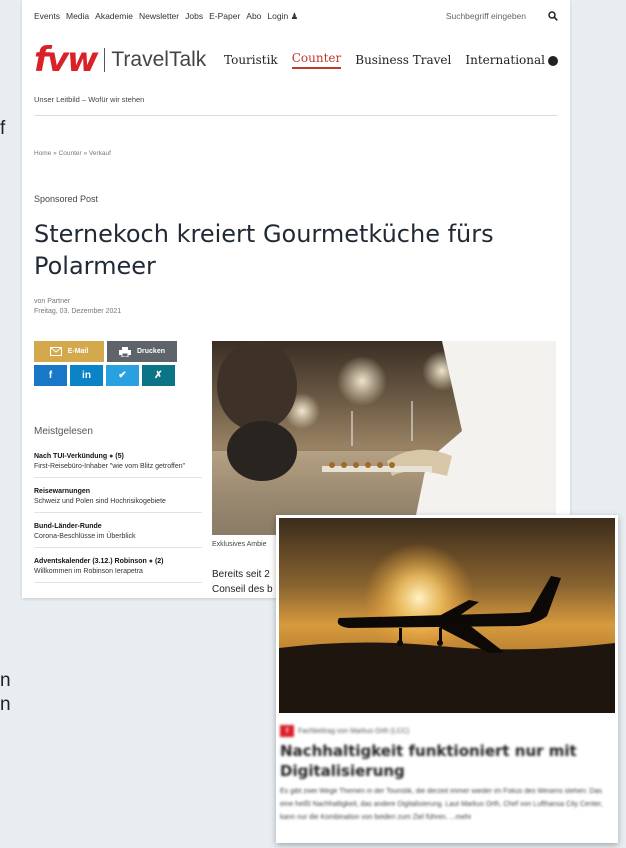  I want to click on twitter-share-button: ✔, so click(122, 375).